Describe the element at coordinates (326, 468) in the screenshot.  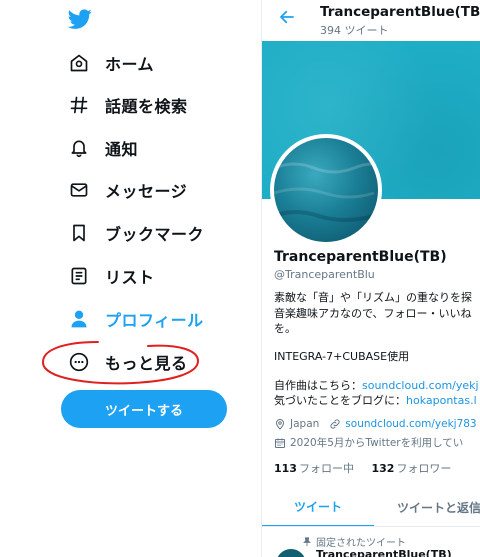
I see `following-label: フォロー中` at that location.